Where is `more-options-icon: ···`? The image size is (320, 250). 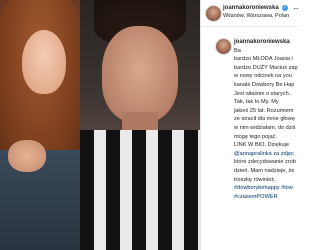
more-options-icon: ··· is located at coordinates (296, 8).